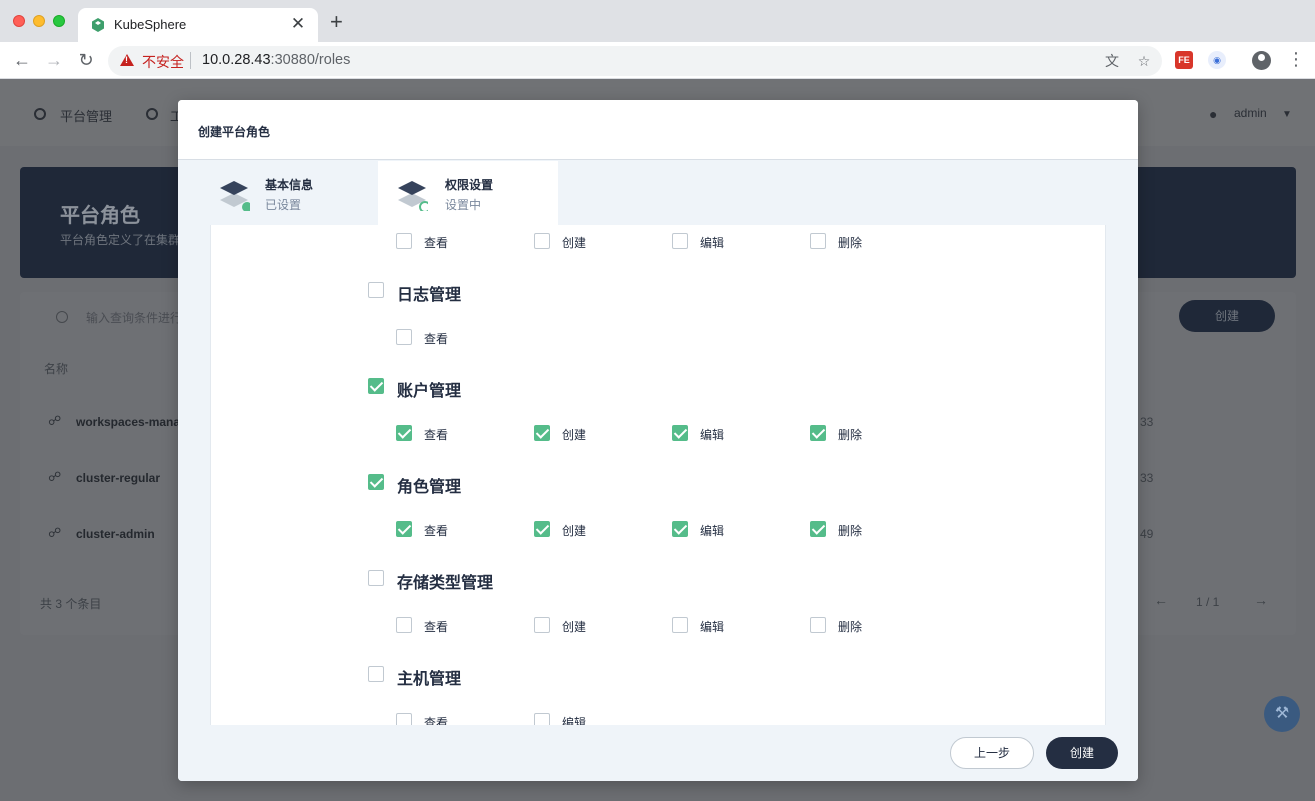 The width and height of the screenshot is (1315, 801). What do you see at coordinates (1287, 114) in the screenshot?
I see `user-dropdown-icon: ▼` at bounding box center [1287, 114].